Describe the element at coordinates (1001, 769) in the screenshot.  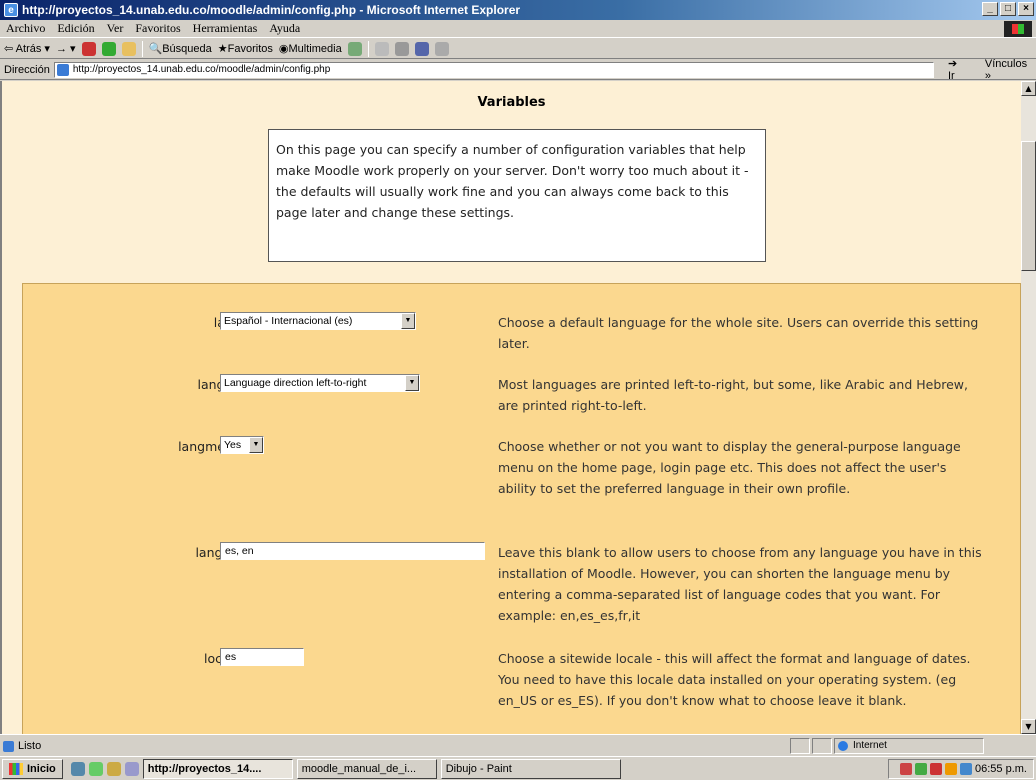
I see `clock: 06:55 p.m.` at that location.